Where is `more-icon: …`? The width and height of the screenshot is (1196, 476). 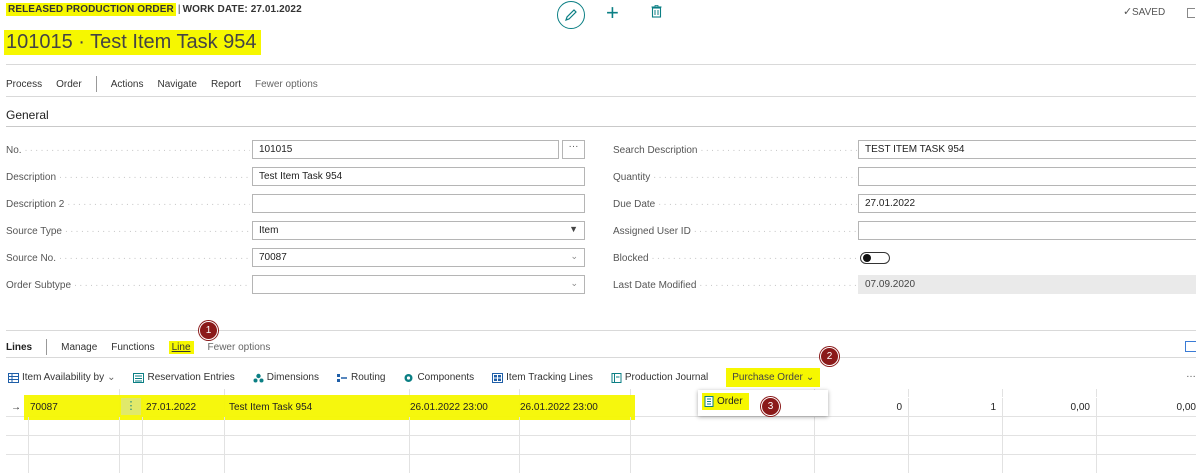
more-icon: … is located at coordinates (1191, 374).